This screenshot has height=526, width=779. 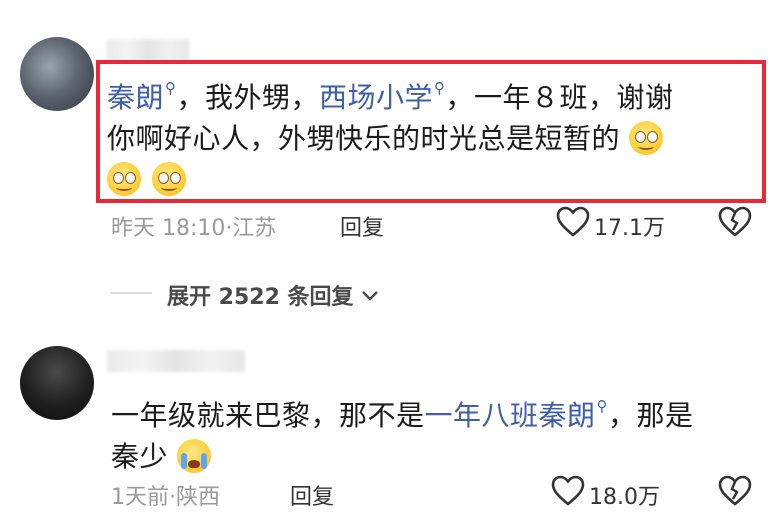 I want to click on comment-text: 一年级就来巴黎，那不是一年八班秦朗⚲，那是 秦少, so click(x=402, y=435).